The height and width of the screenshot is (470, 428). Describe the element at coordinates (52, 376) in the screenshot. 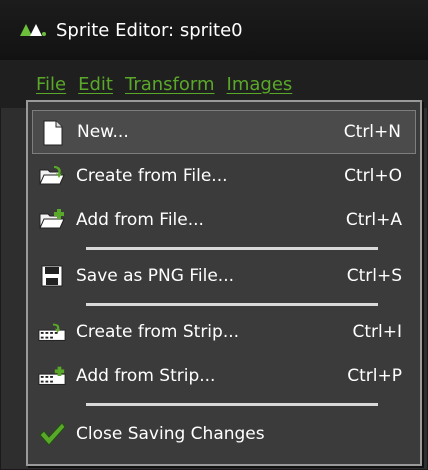

I see `strip-add-icon` at that location.